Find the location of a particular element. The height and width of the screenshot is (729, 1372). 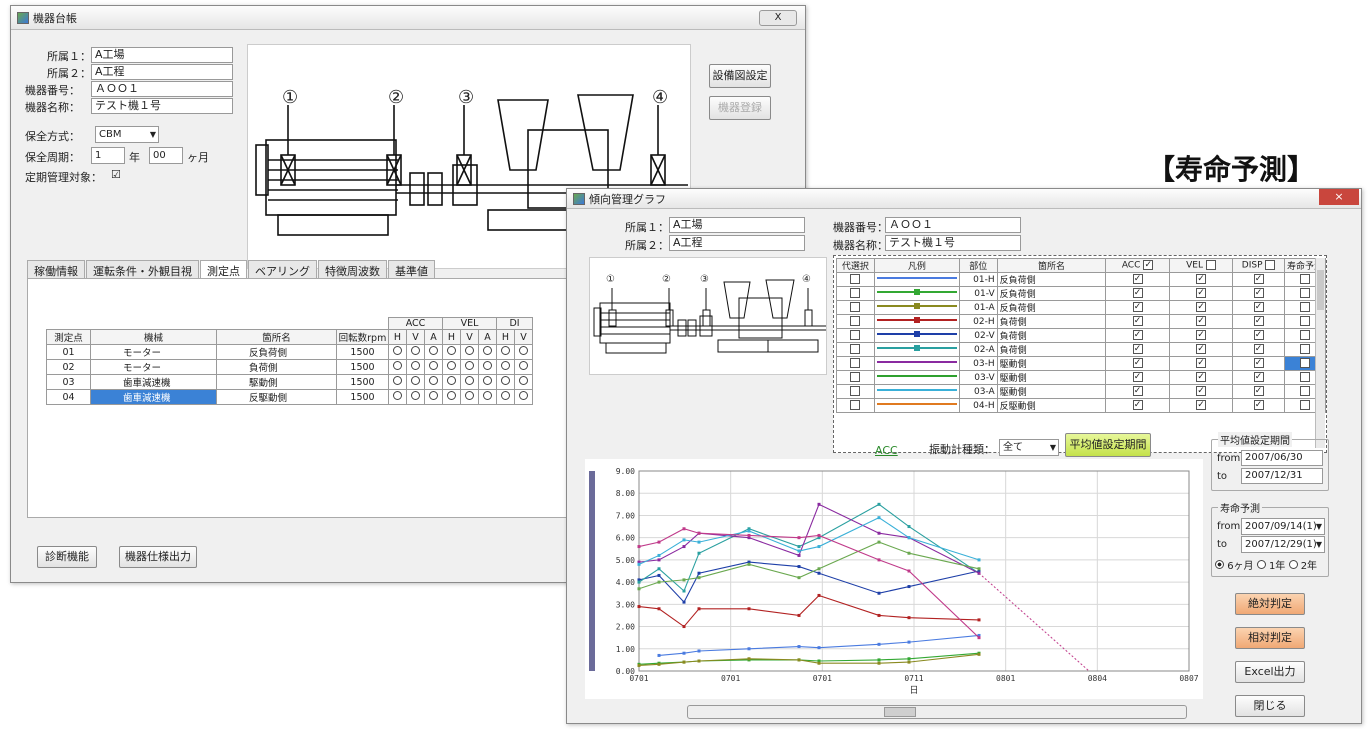

legend-scroll-thumb is located at coordinates (1320, 290).